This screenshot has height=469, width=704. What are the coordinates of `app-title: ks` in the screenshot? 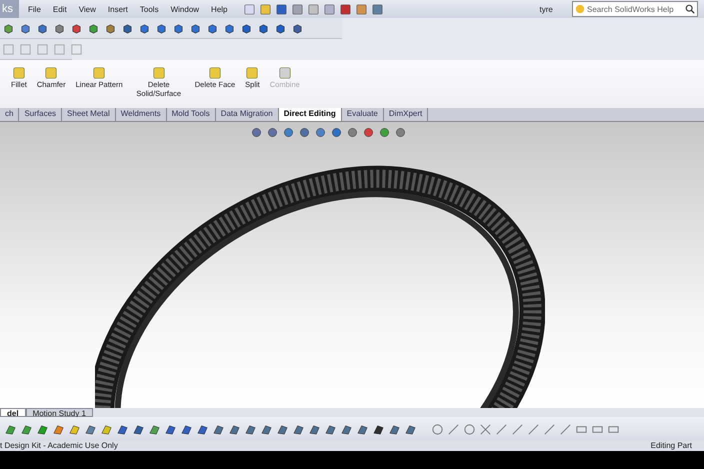 It's located at (9, 9).